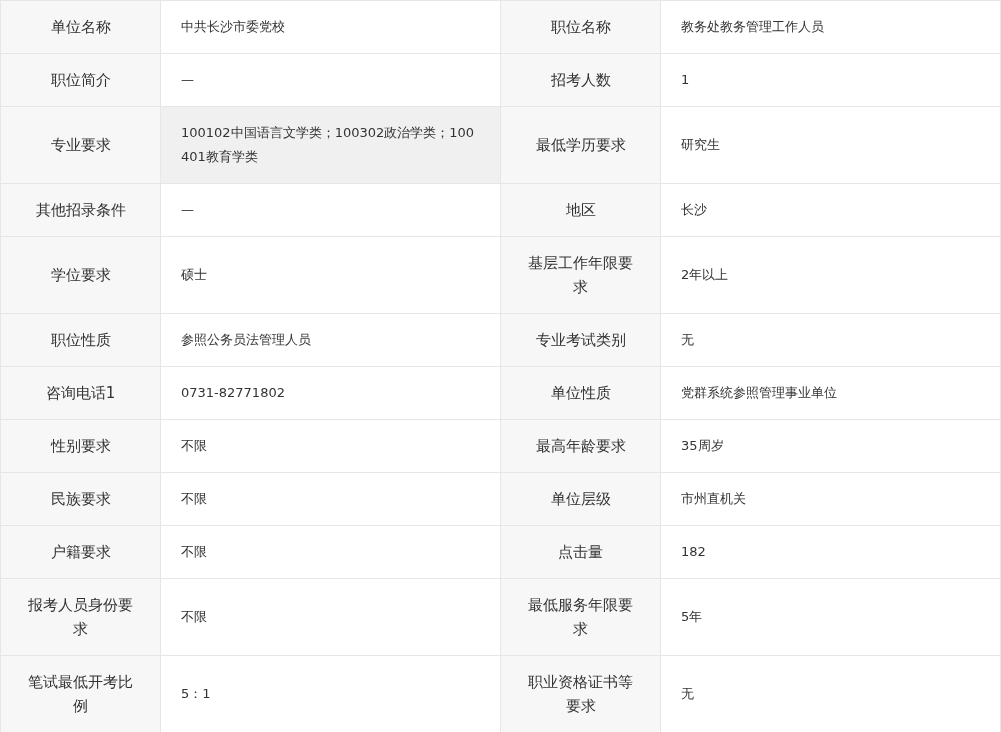 Image resolution: width=1001 pixels, height=732 pixels. Describe the element at coordinates (80, 552) in the screenshot. I see `field-label: 户籍要求` at that location.